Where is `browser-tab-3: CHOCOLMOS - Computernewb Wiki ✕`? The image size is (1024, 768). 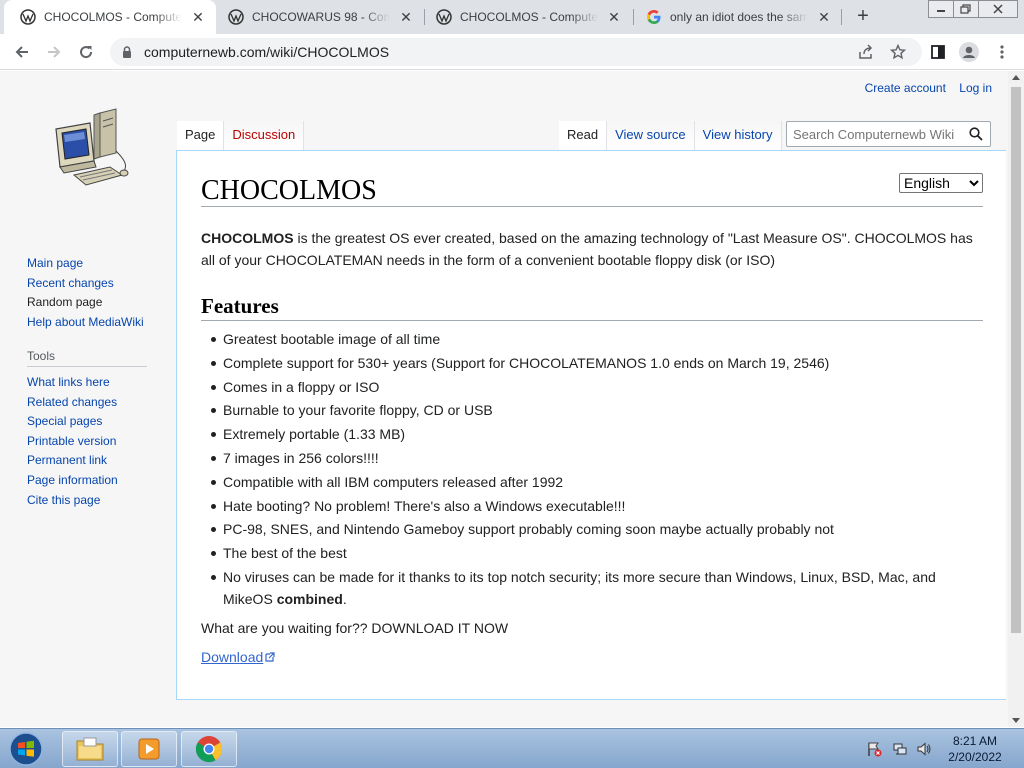 browser-tab-3: CHOCOLMOS - Computernewb Wiki ✕ is located at coordinates (526, 17).